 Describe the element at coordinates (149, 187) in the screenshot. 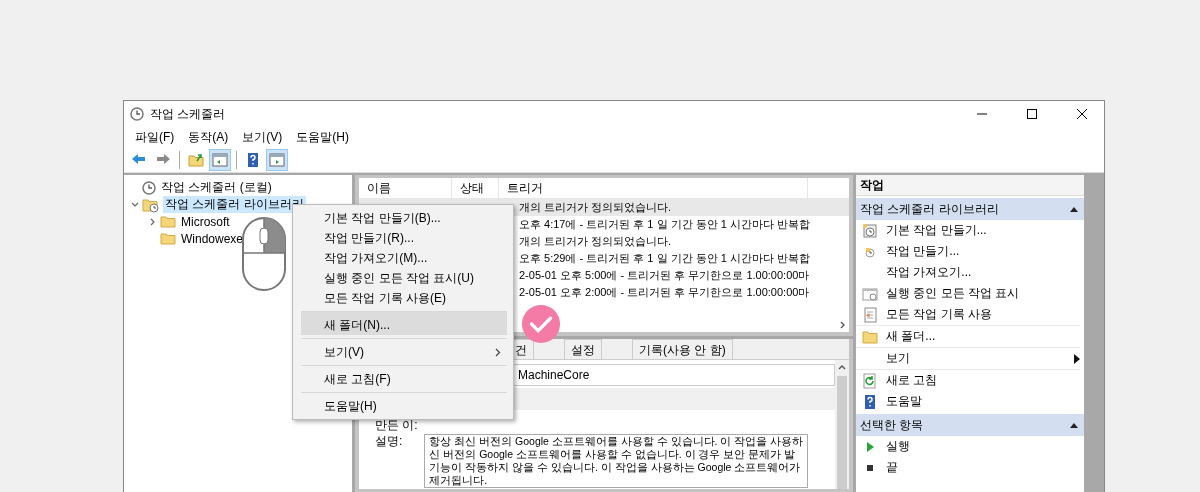

I see `clock-icon` at that location.